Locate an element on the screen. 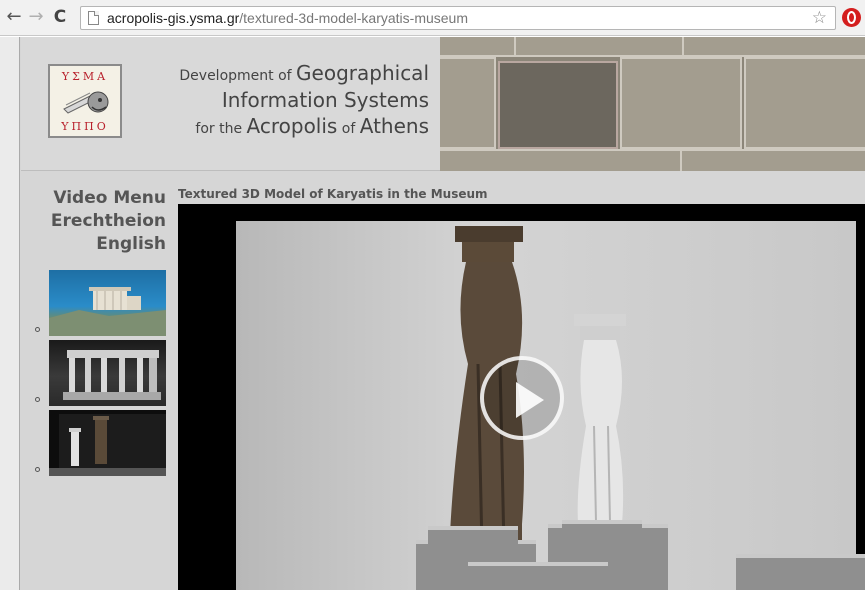  erechtheion-aerial-thumbnail is located at coordinates (107, 303).